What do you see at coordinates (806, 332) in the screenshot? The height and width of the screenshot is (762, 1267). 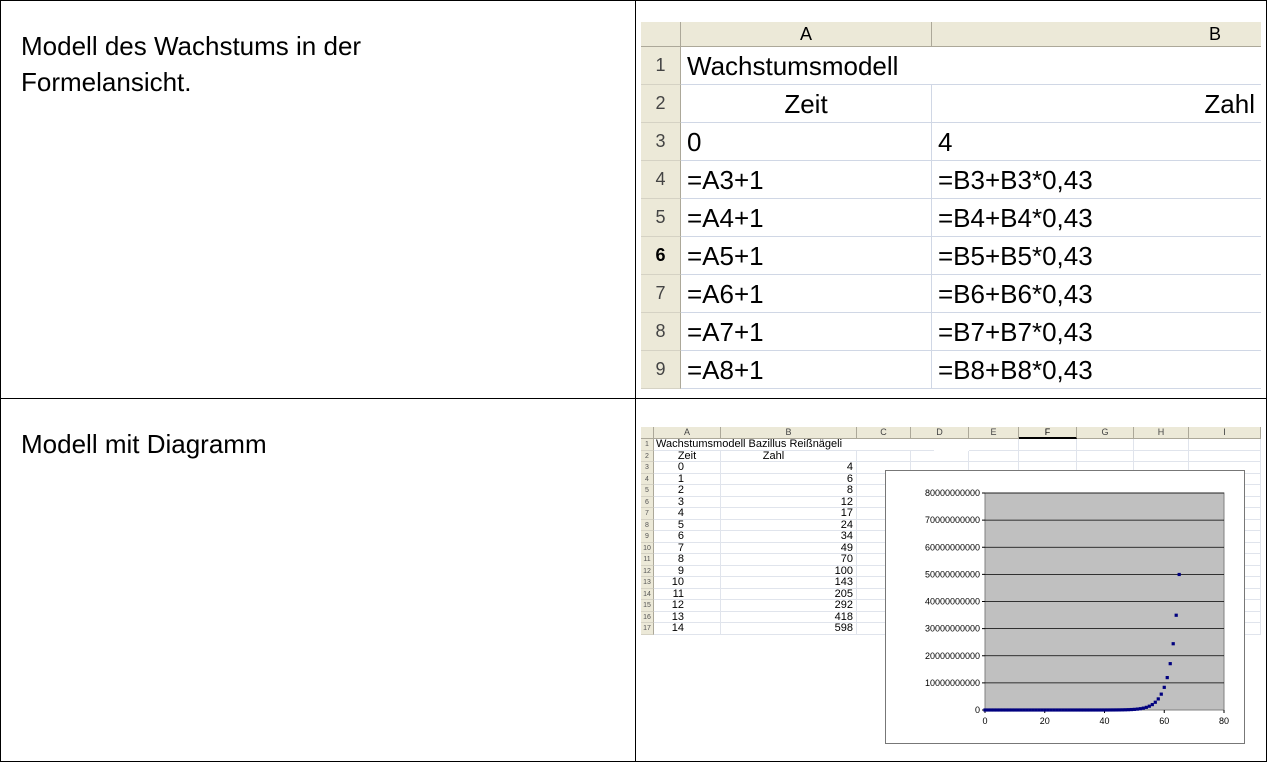 I see `cell-a: =A7+1` at bounding box center [806, 332].